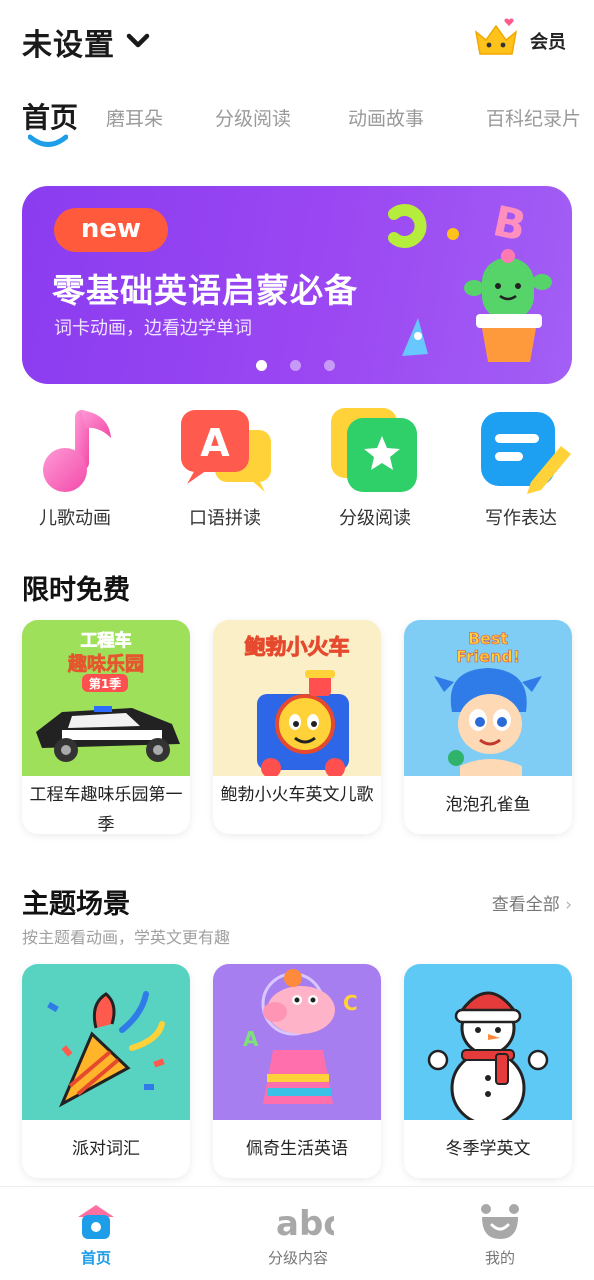 This screenshot has height=1280, width=594. I want to click on bottom-navigation: 首页 abc 分级内容 我的, so click(297, 1233).